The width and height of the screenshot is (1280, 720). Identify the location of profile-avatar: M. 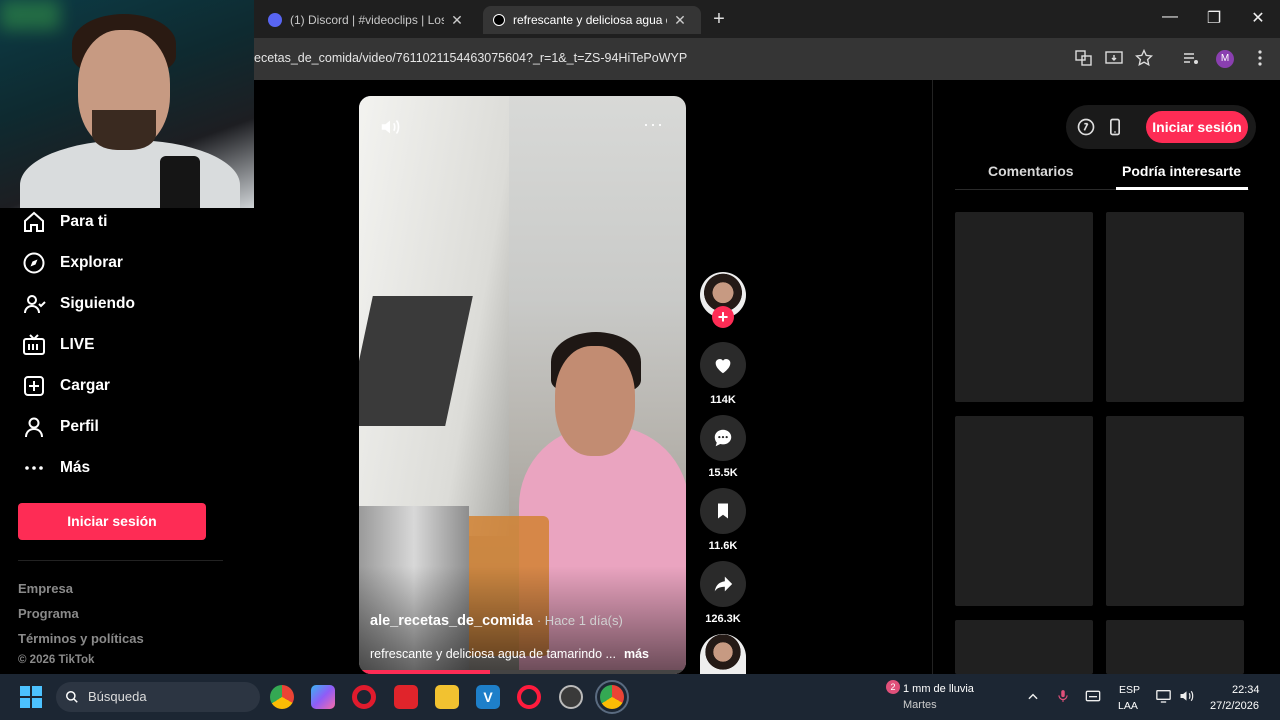
(1225, 59).